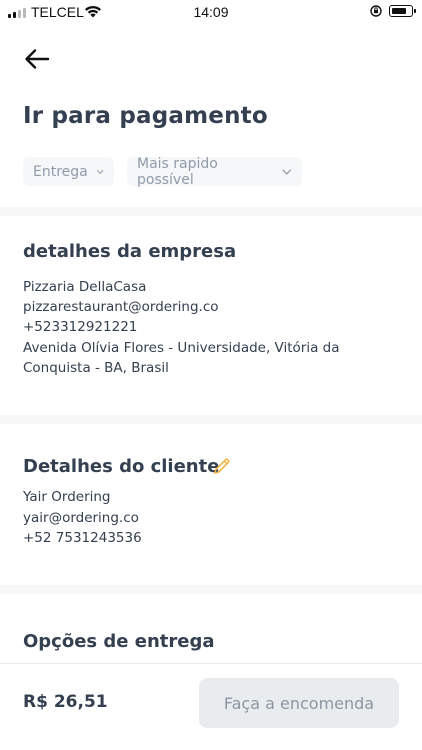  What do you see at coordinates (82, 538) in the screenshot?
I see `customer-phone: +52 7531243536` at bounding box center [82, 538].